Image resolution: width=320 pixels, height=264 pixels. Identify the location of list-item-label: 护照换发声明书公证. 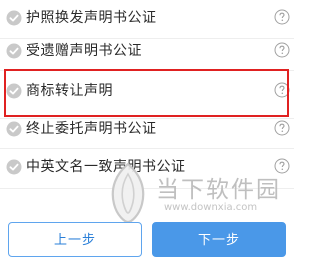
(91, 18).